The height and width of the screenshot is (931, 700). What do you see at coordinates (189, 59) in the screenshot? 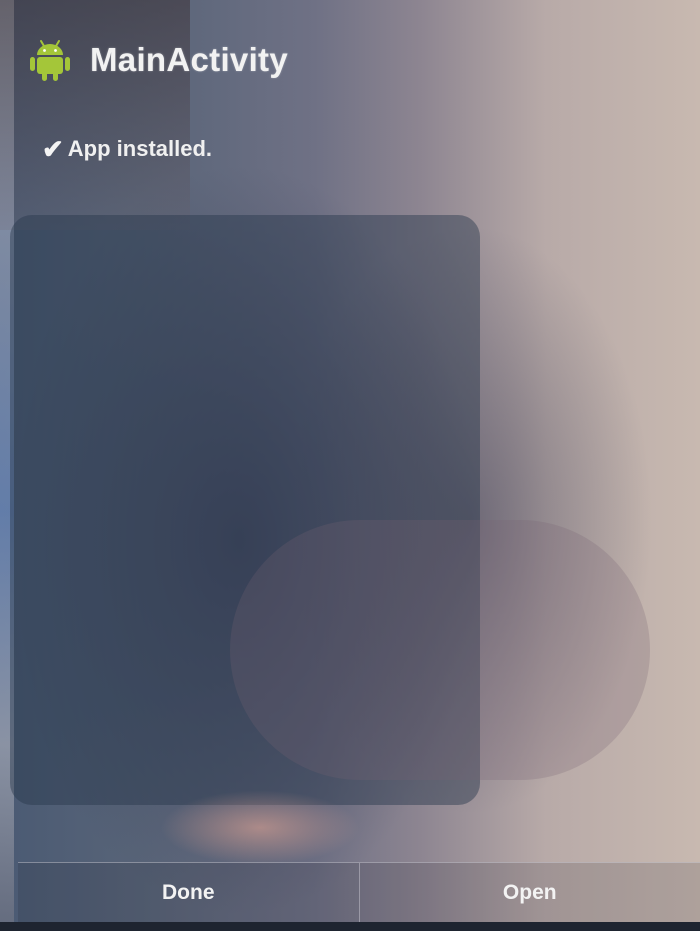
I see `dialog-title: MainActivity` at bounding box center [189, 59].